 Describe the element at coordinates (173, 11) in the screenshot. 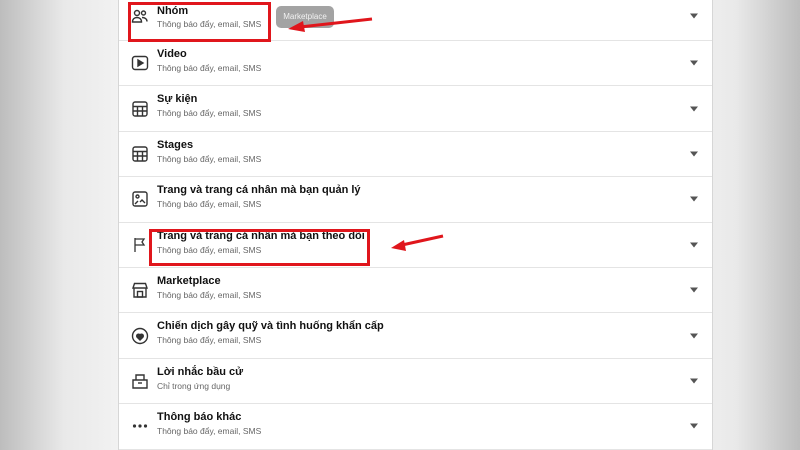

I see `setting-title: Nhóm` at that location.